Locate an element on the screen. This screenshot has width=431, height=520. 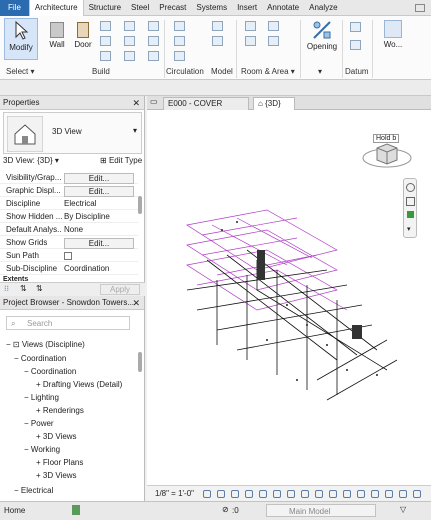
highlight-displacement-icon is located at coordinates (375, 494).